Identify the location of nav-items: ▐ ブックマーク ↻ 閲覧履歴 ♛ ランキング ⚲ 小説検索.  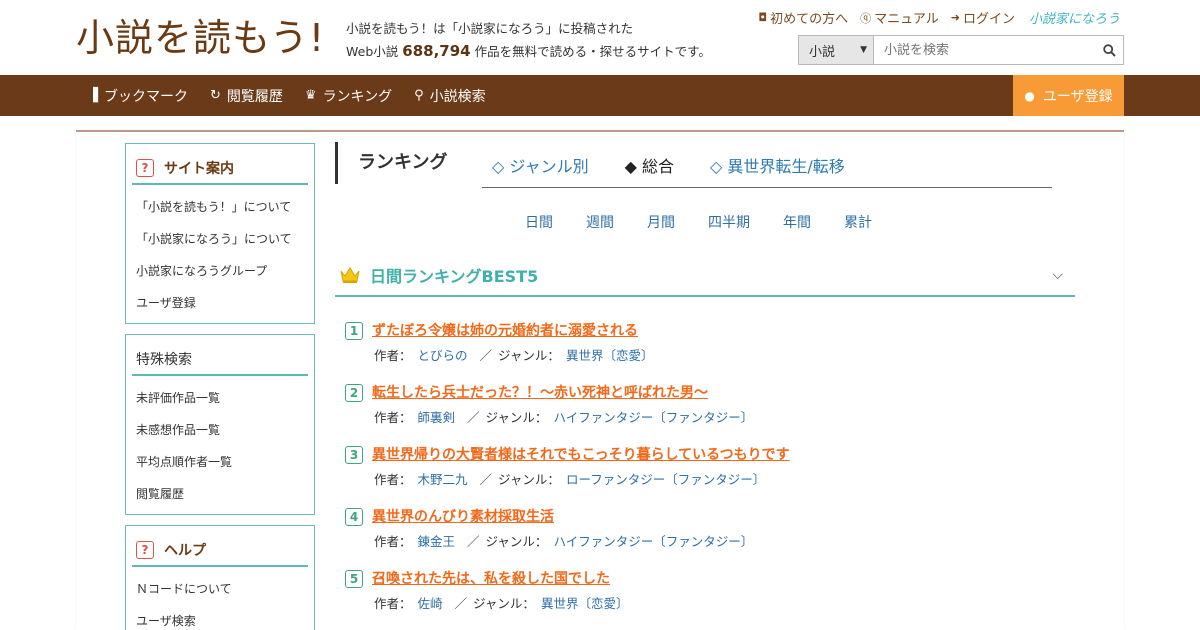
(298, 95).